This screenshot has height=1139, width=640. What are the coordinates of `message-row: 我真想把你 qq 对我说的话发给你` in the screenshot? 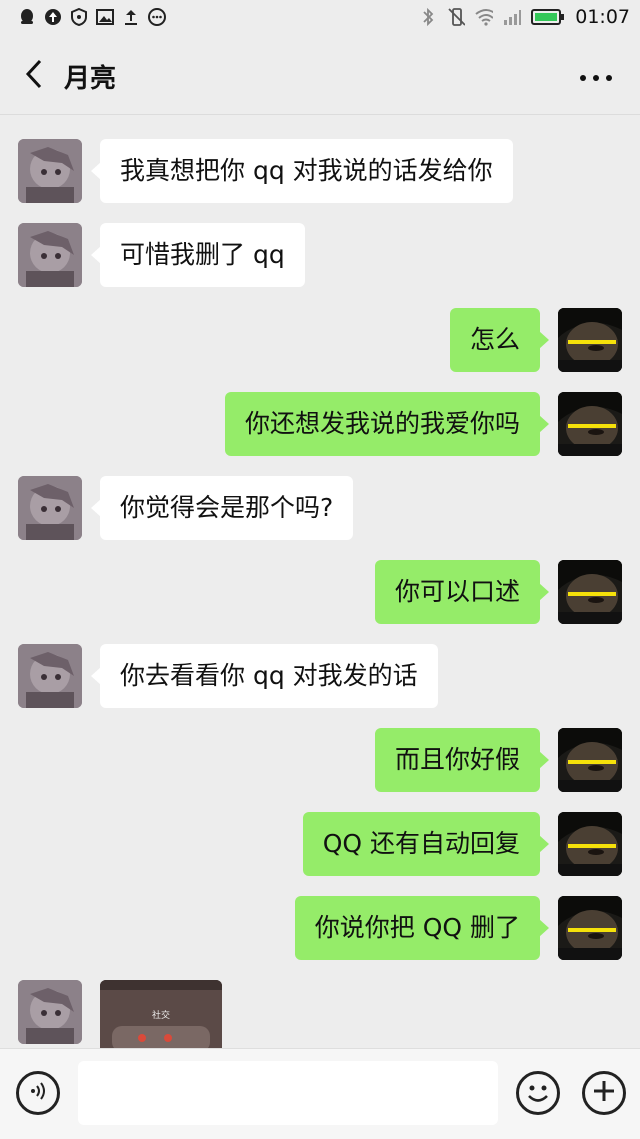 It's located at (320, 172).